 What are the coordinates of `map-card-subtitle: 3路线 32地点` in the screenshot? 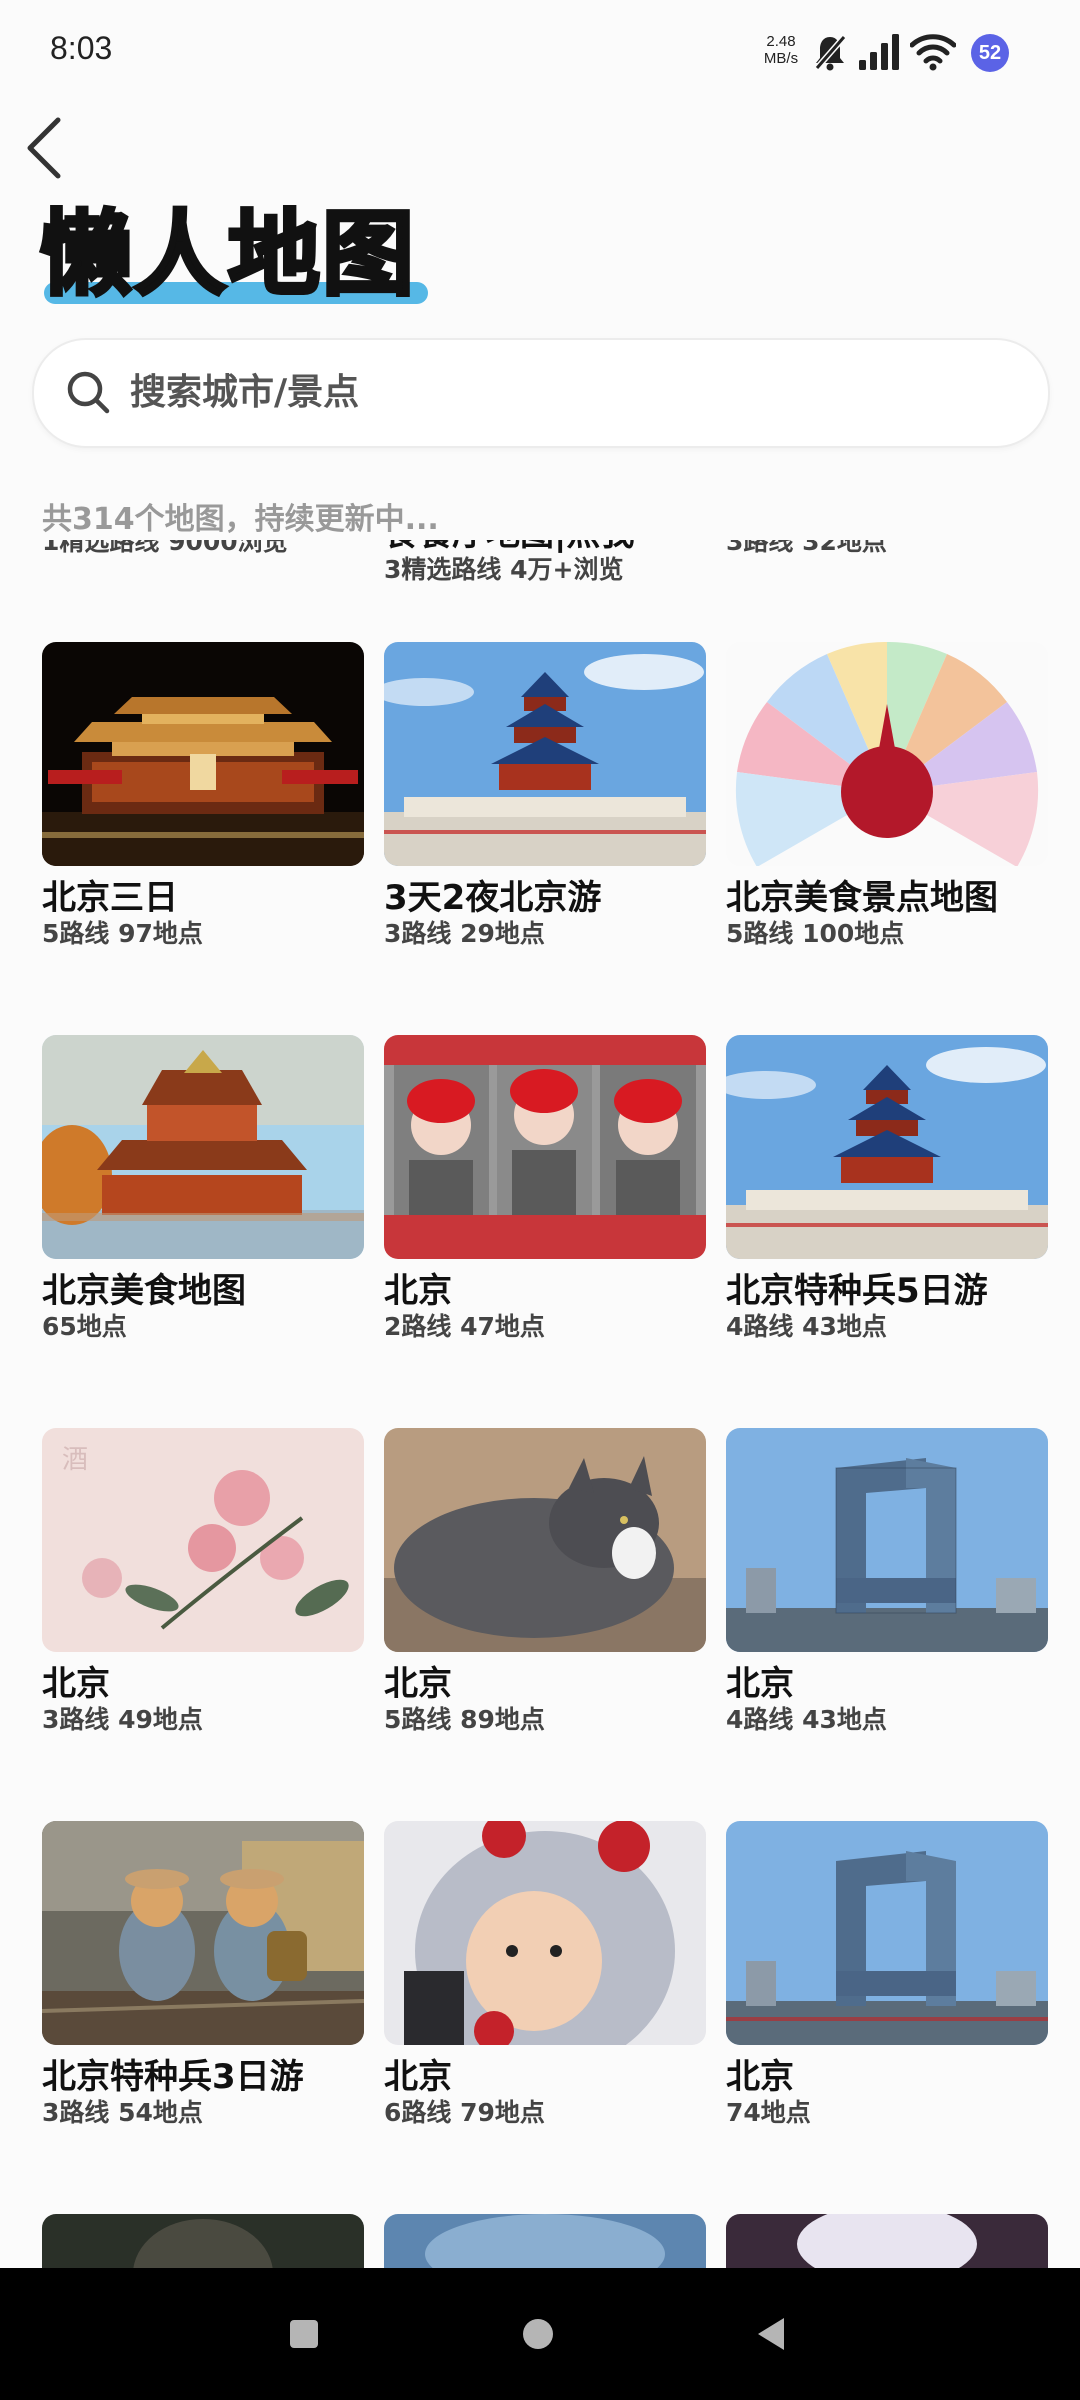 It's located at (806, 548).